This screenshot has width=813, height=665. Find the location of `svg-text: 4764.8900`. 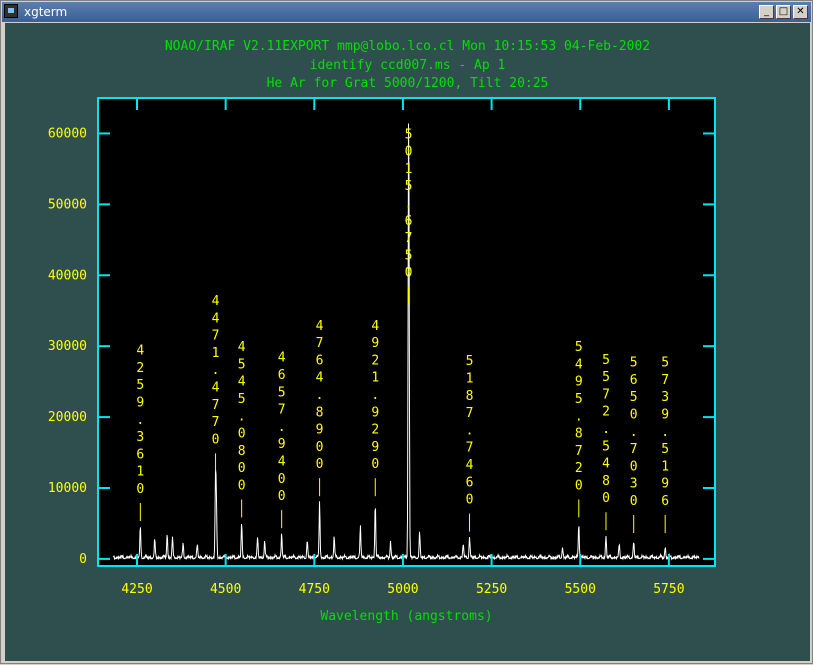

svg-text: 4764.8900 is located at coordinates (320, 395).